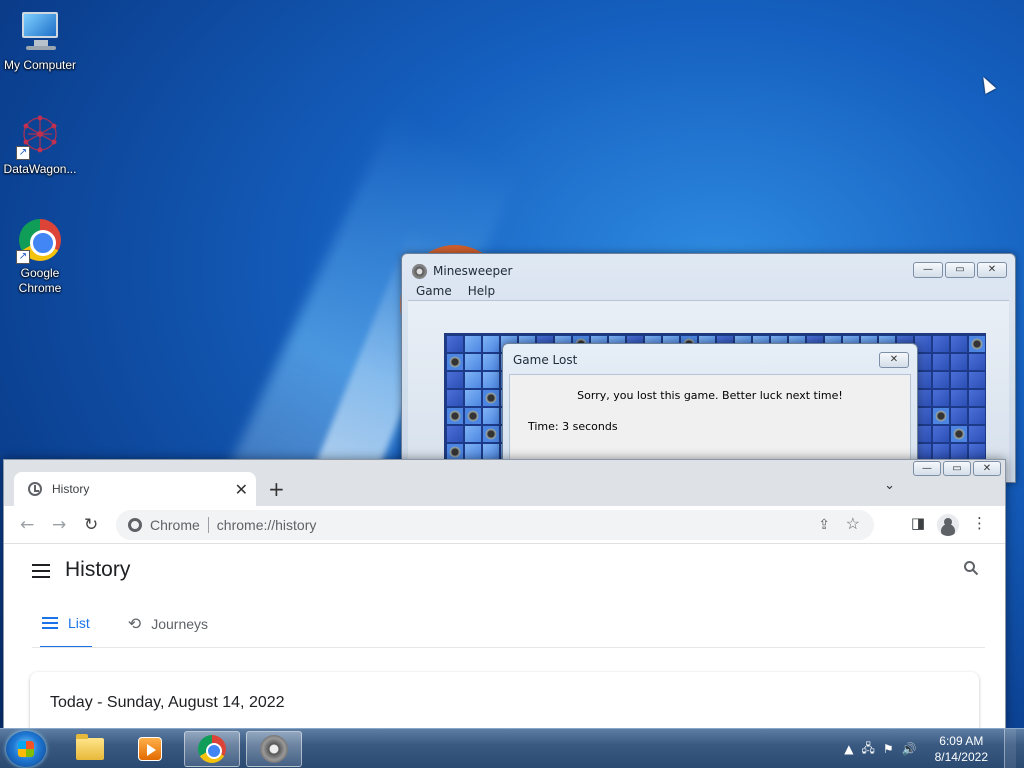 This screenshot has width=1024, height=768. I want to click on profile-avatar-icon, so click(948, 525).